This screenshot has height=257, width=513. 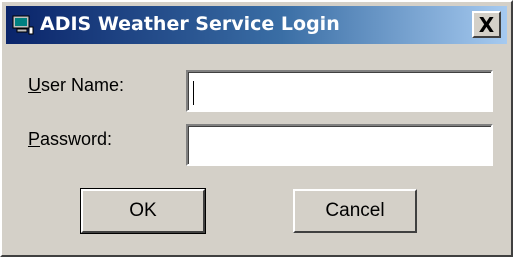 I want to click on cancel-button: Cancel, so click(x=355, y=211).